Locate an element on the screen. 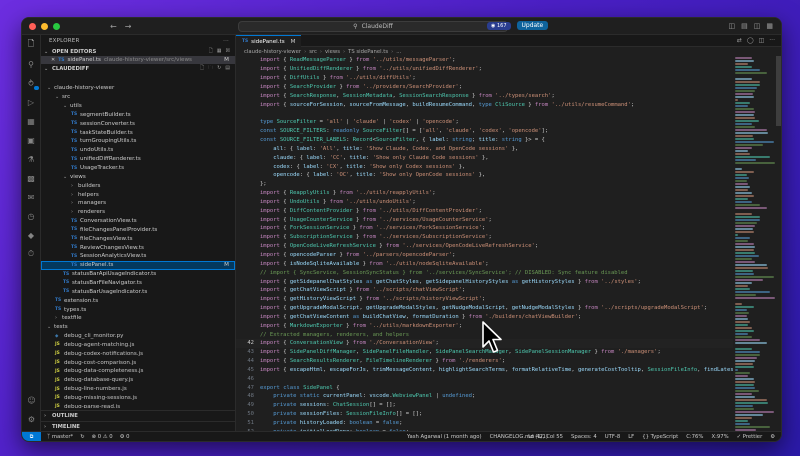  tree-file: JS debug-cost-comparison.js is located at coordinates (138, 362).